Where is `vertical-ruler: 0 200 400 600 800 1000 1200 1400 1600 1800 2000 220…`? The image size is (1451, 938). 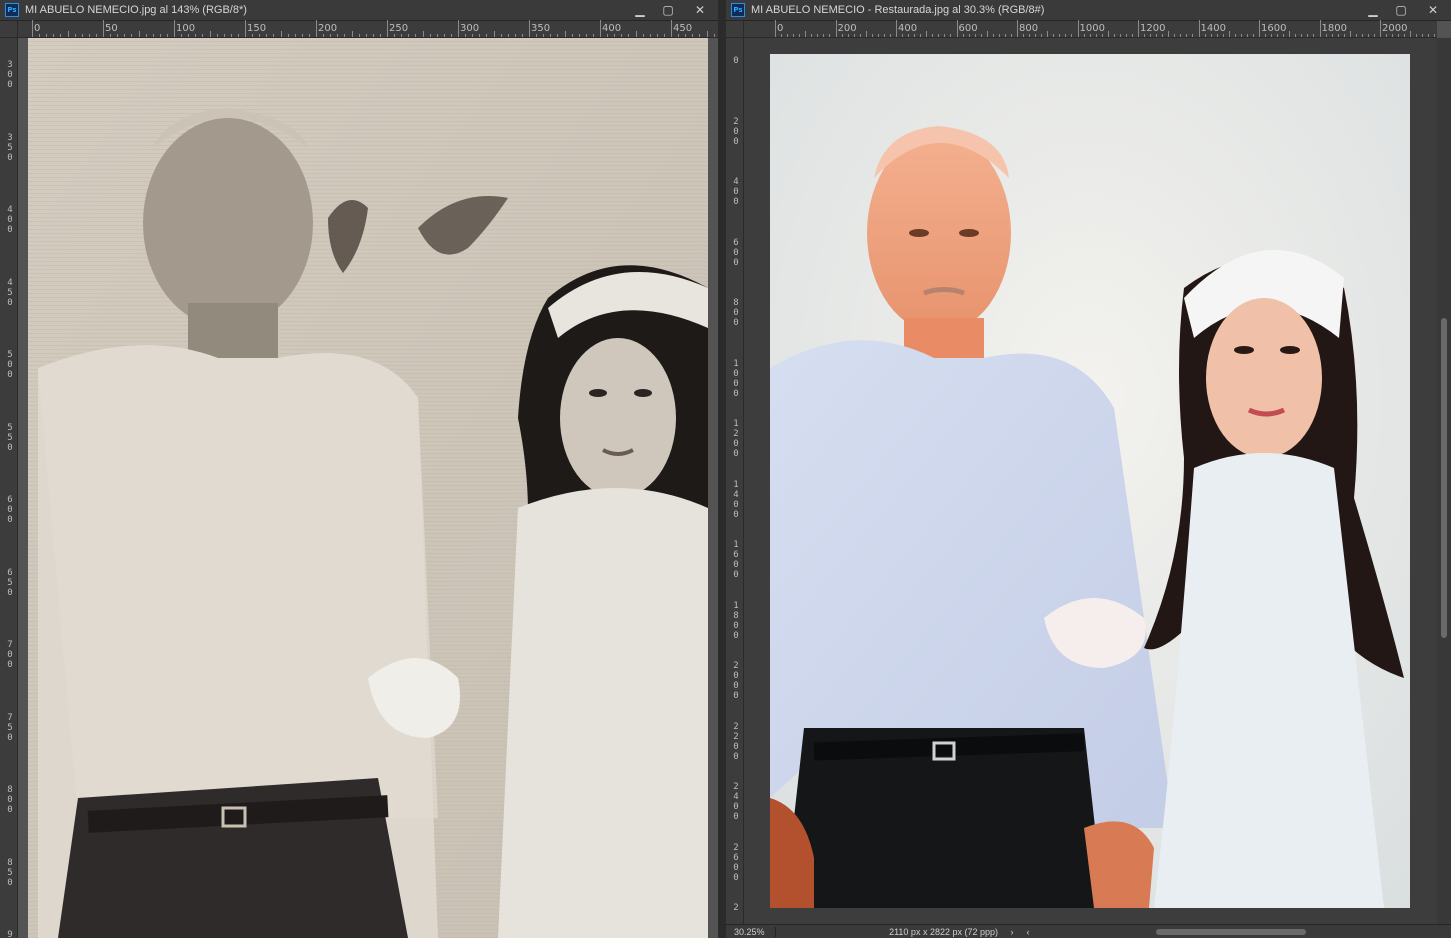 vertical-ruler: 0 200 400 600 800 1000 1200 1400 1600 1800 2000 220… is located at coordinates (735, 481).